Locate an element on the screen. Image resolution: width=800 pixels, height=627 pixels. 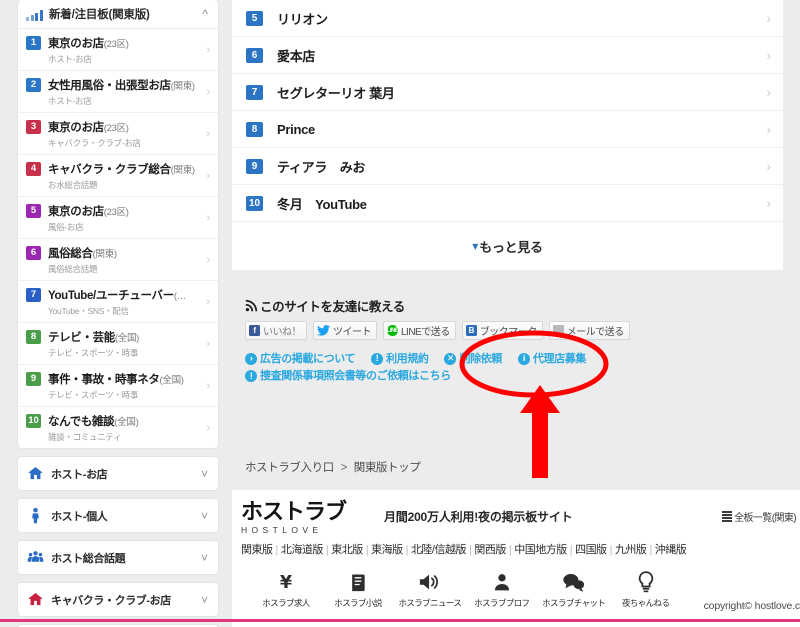
link-arrow-circle-0: › 広告の掲載について is located at coordinates (300, 359).